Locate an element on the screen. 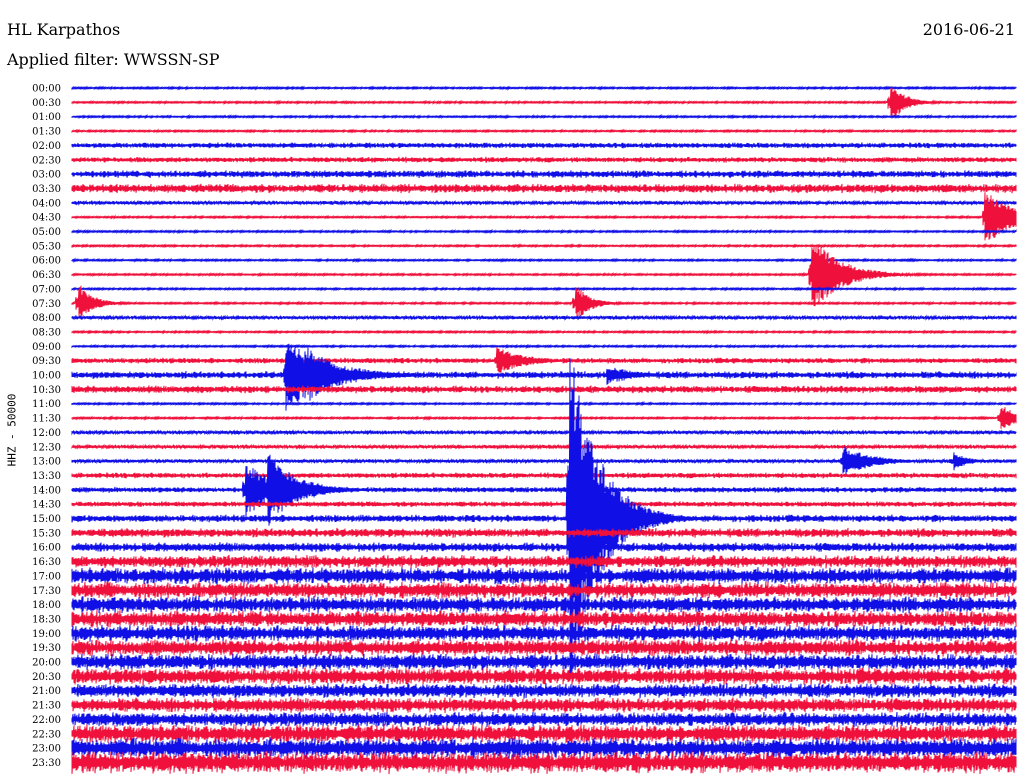 This screenshot has height=780, width=1024. tick-label: 23:30 is located at coordinates (46, 763).